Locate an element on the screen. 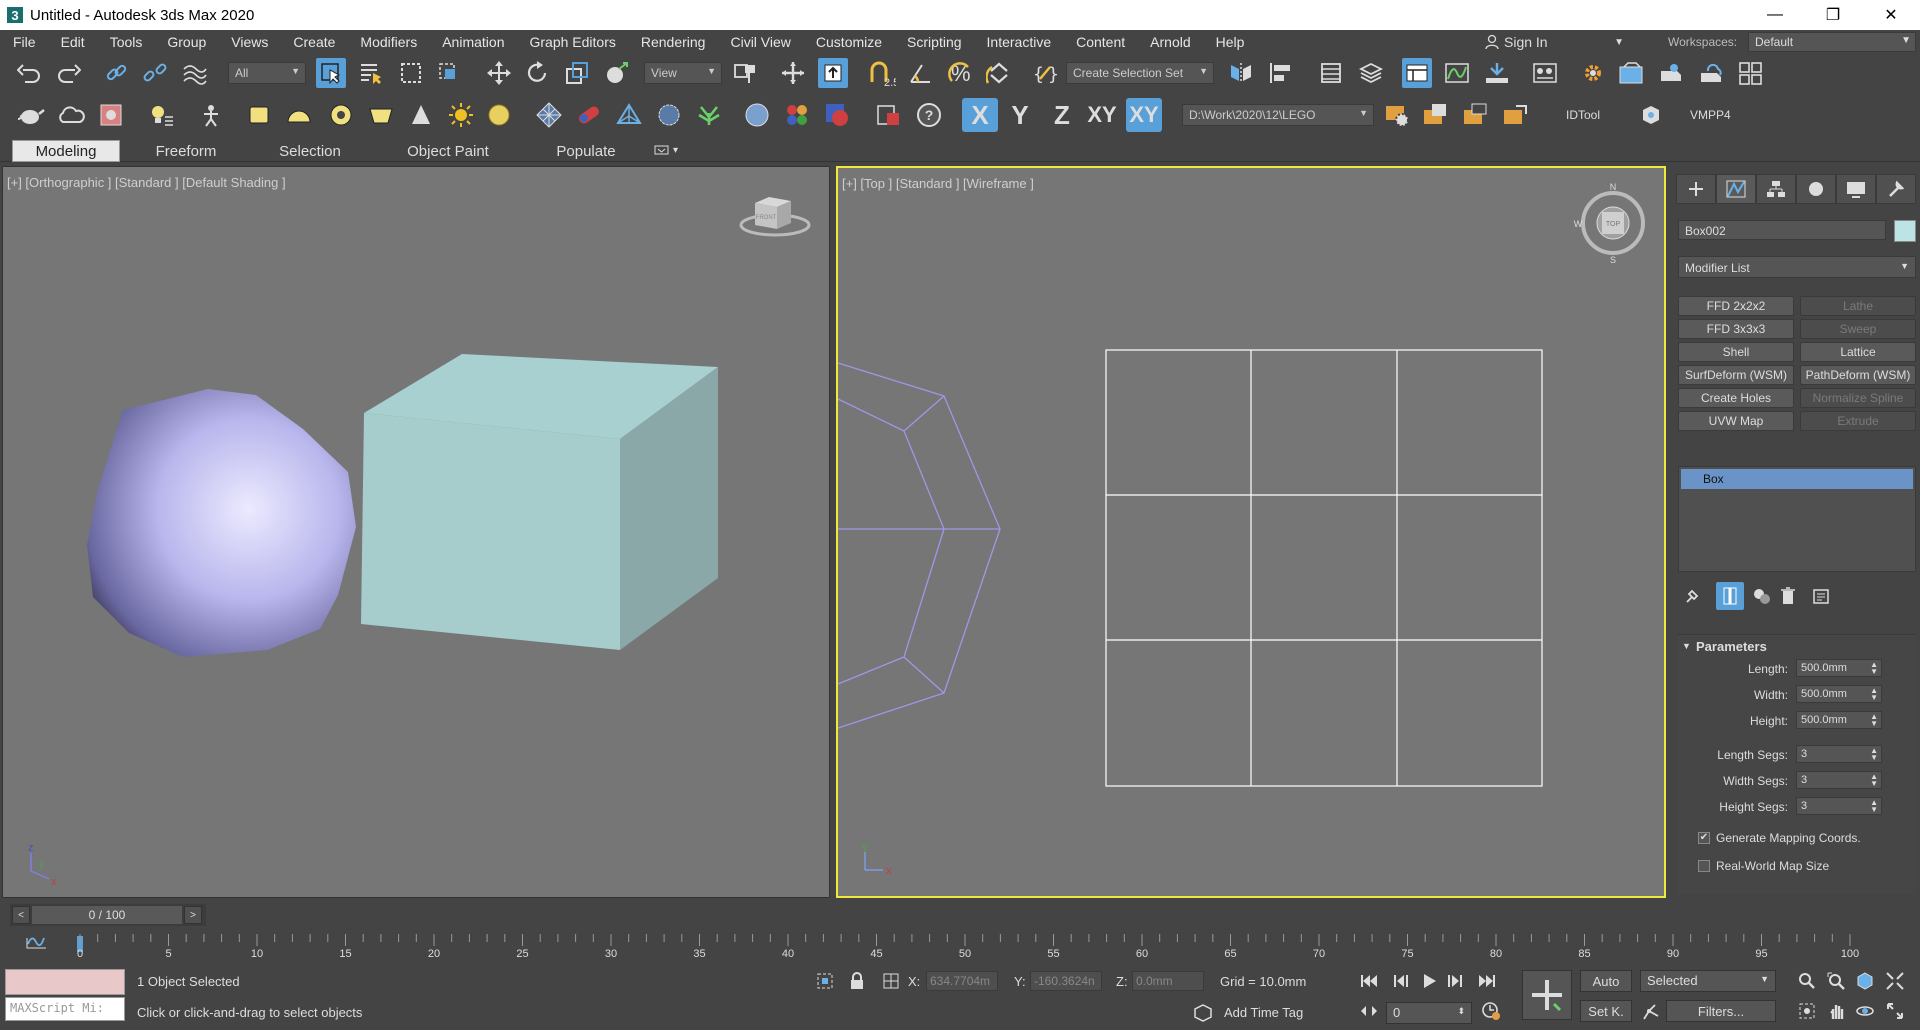 The image size is (1920, 1030). set-key-button: Set K. is located at coordinates (1606, 1011).